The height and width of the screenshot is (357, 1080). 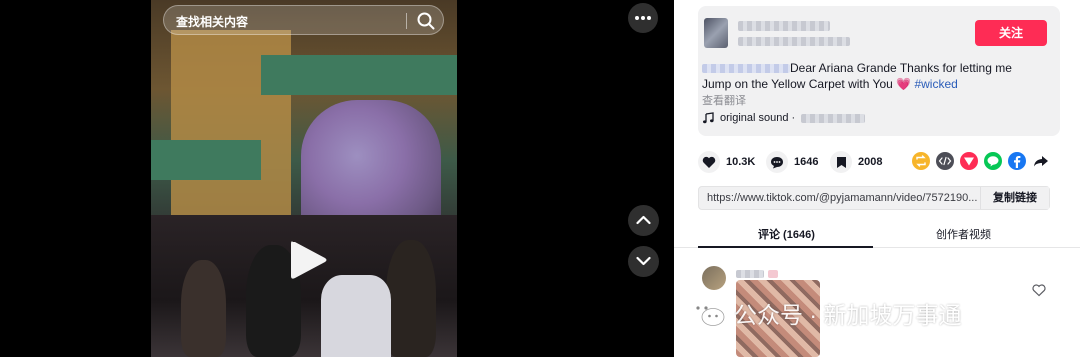 What do you see at coordinates (741, 162) in the screenshot?
I see `like-count: 10.3K` at bounding box center [741, 162].